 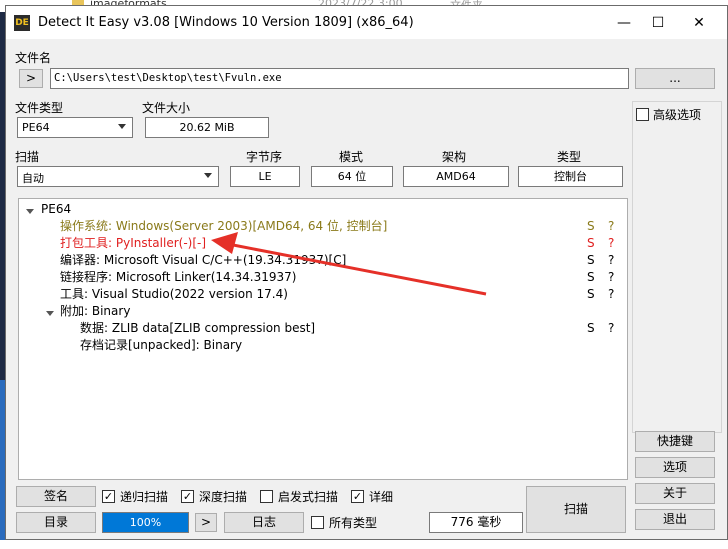 What do you see at coordinates (145, 522) in the screenshot?
I see `progress-bar: 100%` at bounding box center [145, 522].